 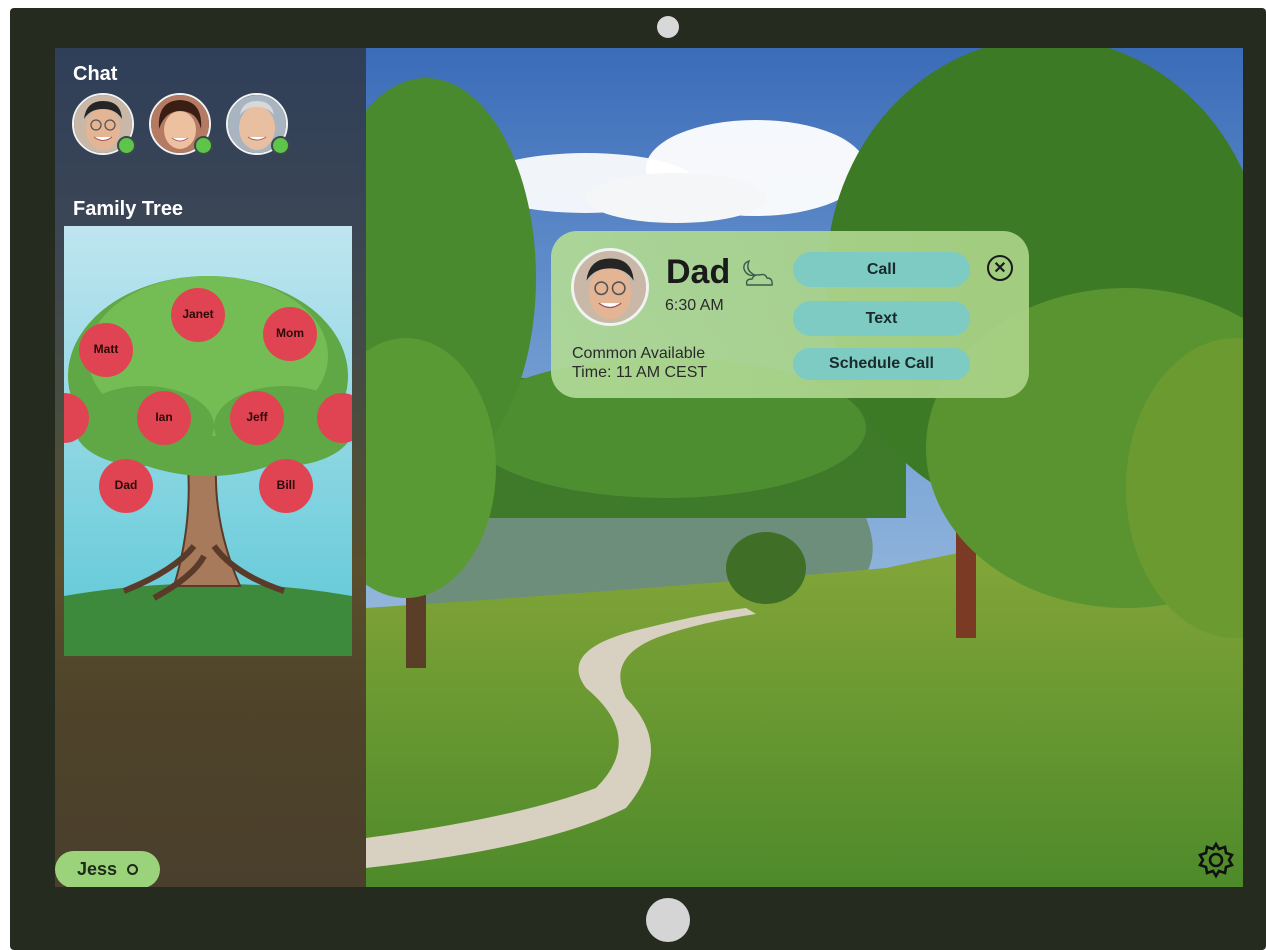 I want to click on tree-member-label: Janet, so click(x=197, y=314).